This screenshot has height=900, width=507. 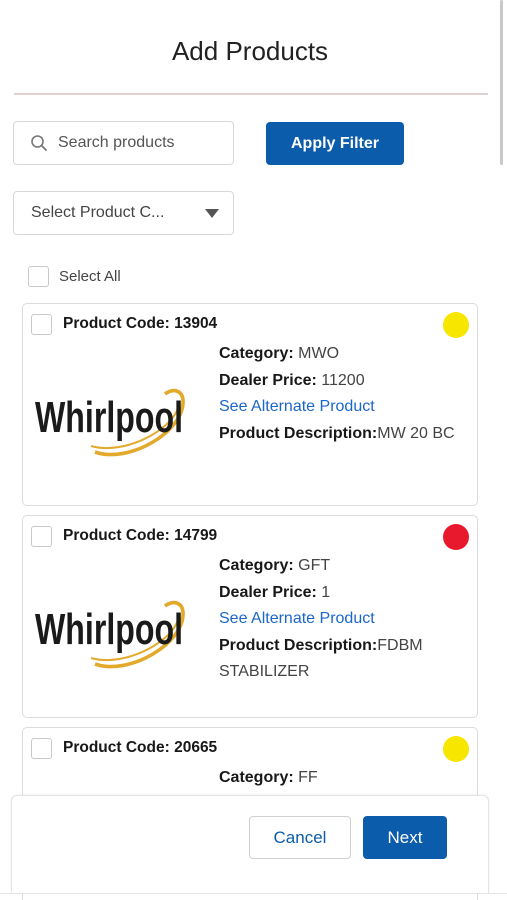 What do you see at coordinates (251, 94) in the screenshot?
I see `title-divider` at bounding box center [251, 94].